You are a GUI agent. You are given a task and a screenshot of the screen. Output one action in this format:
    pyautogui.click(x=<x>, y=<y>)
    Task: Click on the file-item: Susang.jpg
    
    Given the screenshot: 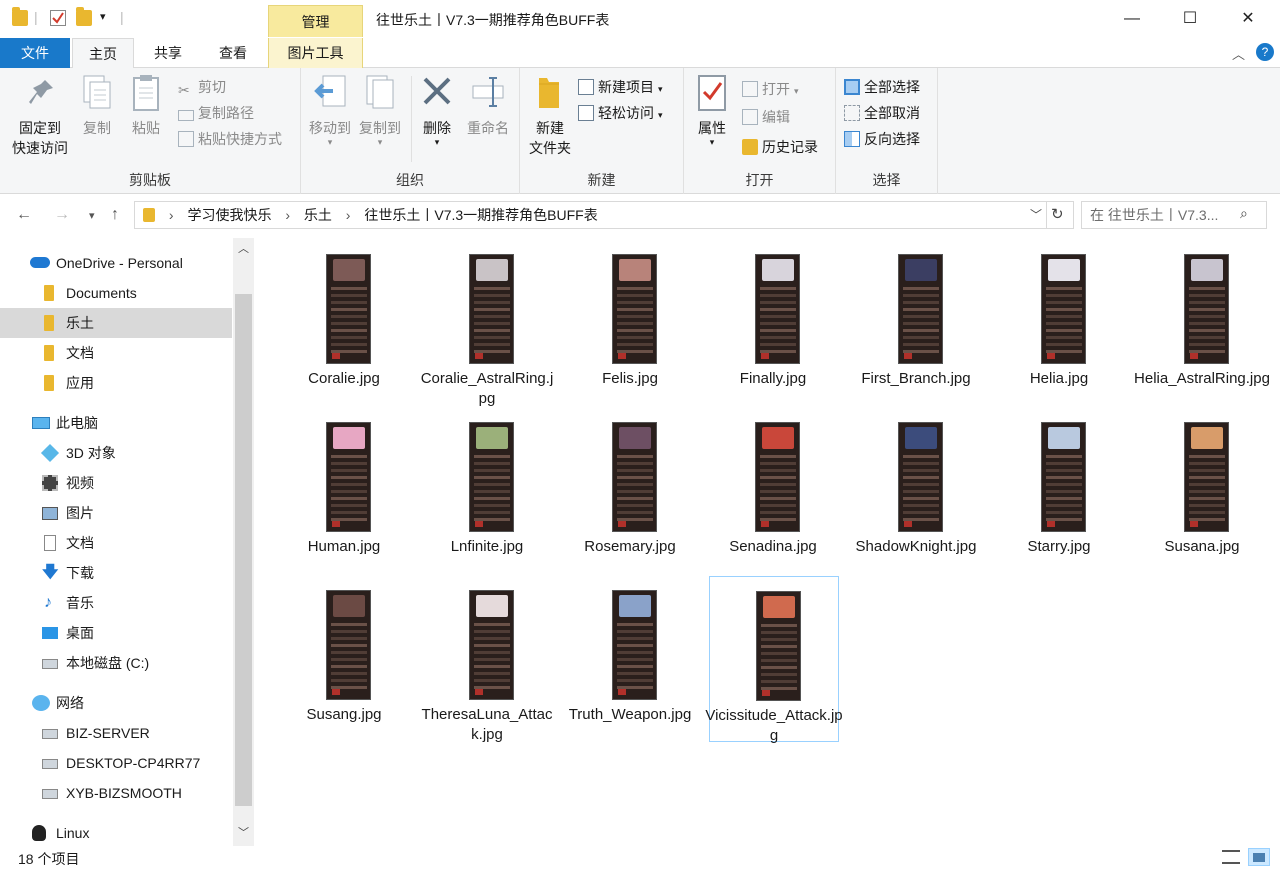 What is the action you would take?
    pyautogui.click(x=345, y=659)
    